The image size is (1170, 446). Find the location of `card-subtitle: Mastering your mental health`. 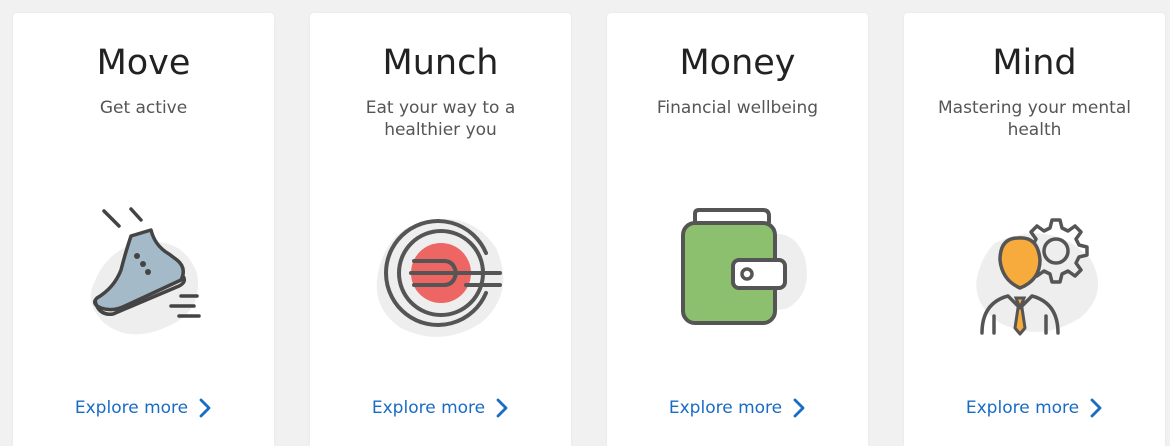

card-subtitle: Mastering your mental health is located at coordinates (1034, 119).